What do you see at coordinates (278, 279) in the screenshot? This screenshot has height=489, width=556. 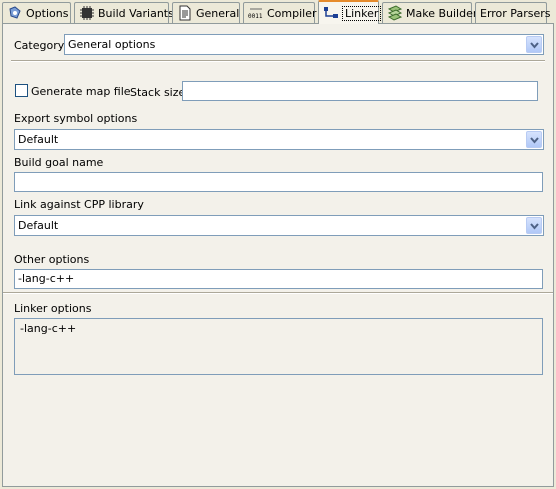 I see `other-options-input: -lang-c++` at bounding box center [278, 279].